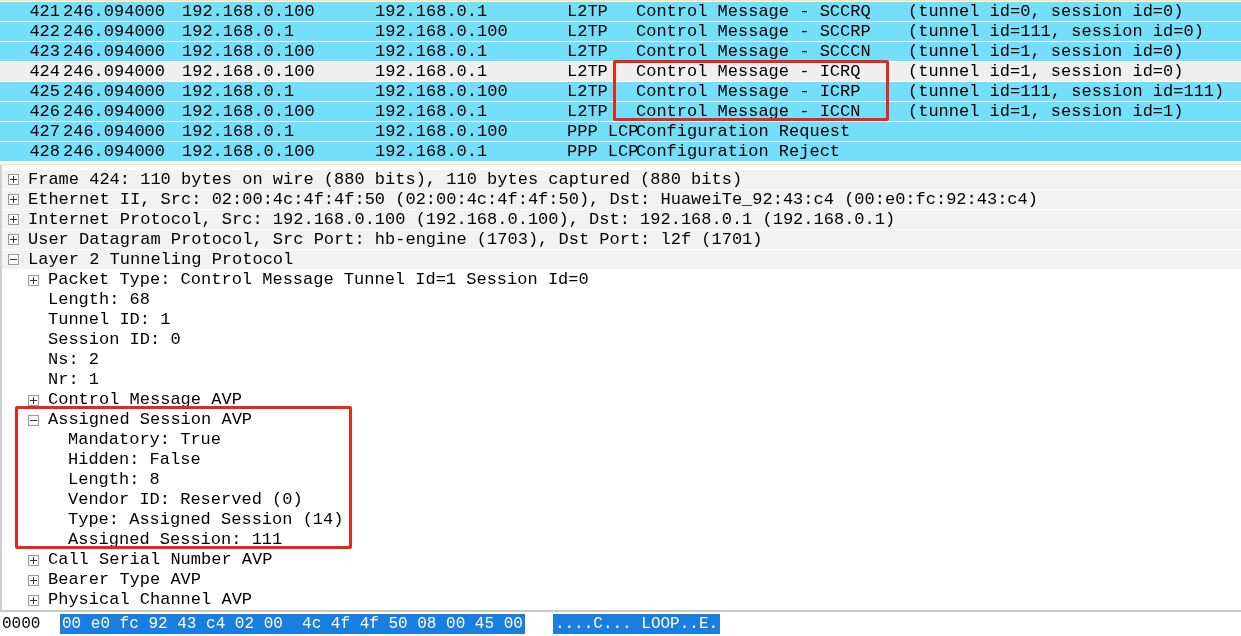 The width and height of the screenshot is (1241, 636). What do you see at coordinates (125, 580) in the screenshot?
I see `tree-item: Bearer Type AVP` at bounding box center [125, 580].